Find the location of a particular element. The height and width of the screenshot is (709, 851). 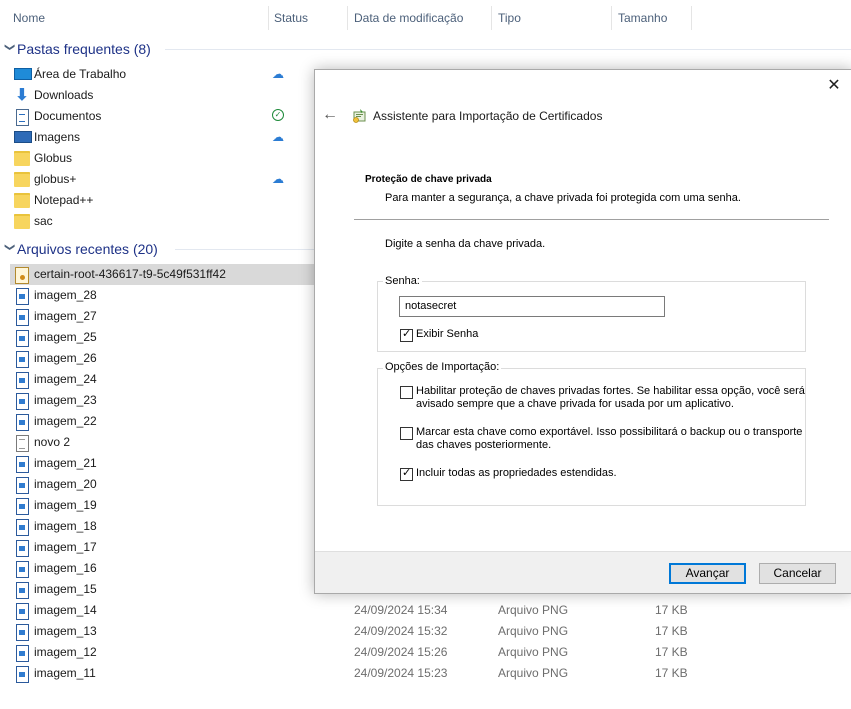

detail-row: 24/09/2024 15:26 Arquivo PNG 17 KB is located at coordinates (425, 652).